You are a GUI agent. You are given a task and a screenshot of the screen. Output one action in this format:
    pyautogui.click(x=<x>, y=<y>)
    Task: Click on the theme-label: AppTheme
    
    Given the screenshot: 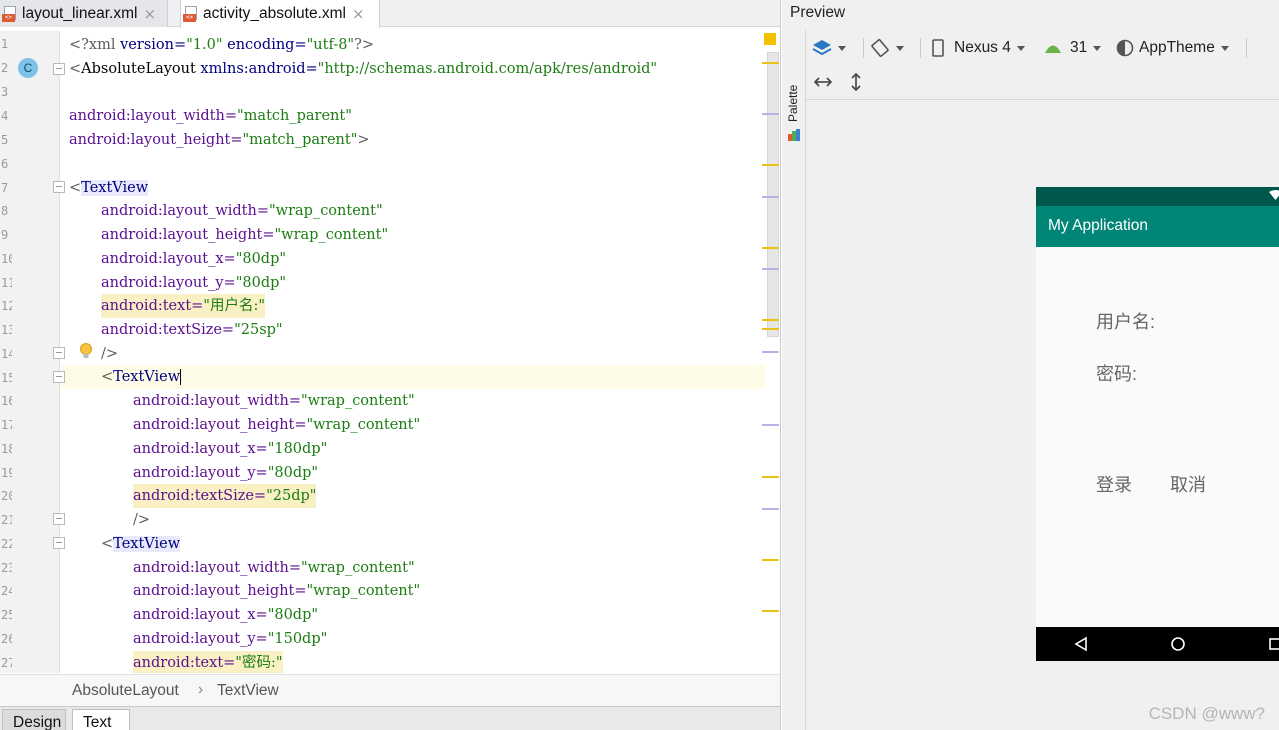 What is the action you would take?
    pyautogui.click(x=1177, y=47)
    